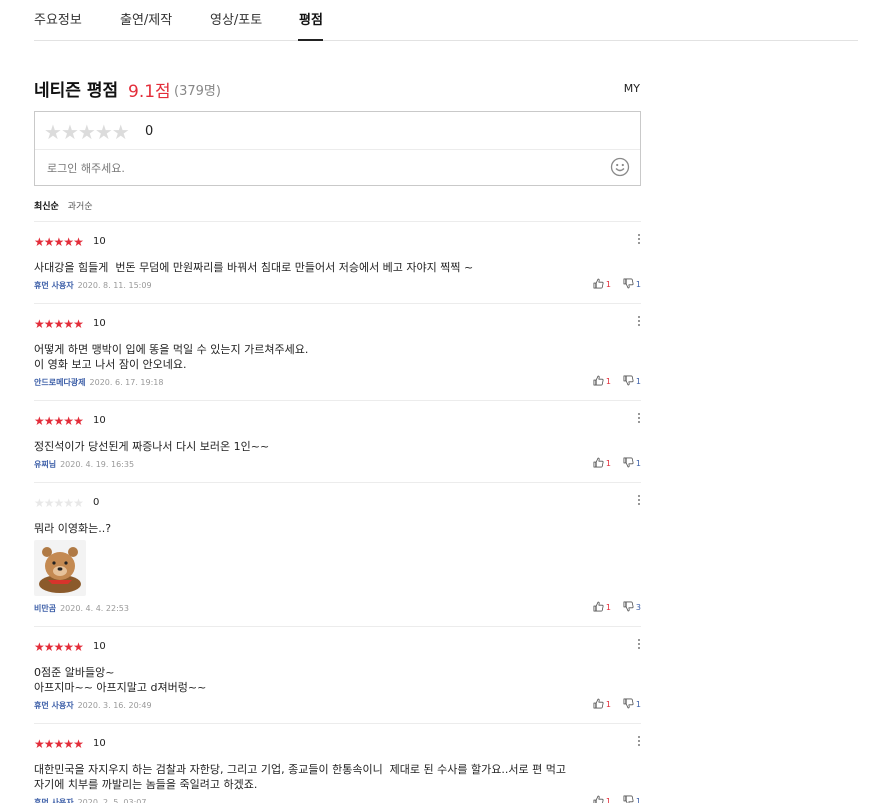  I want to click on star-rating-row: ★★★★★ 0, so click(337, 131).